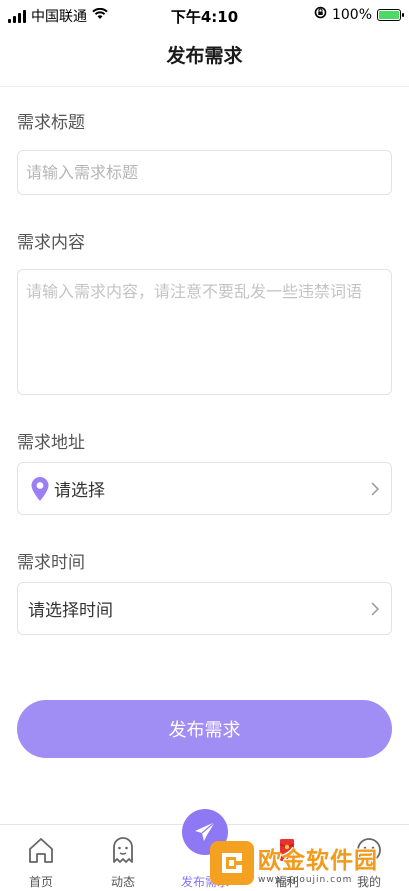  I want to click on tab-home: 首页, so click(41, 858).